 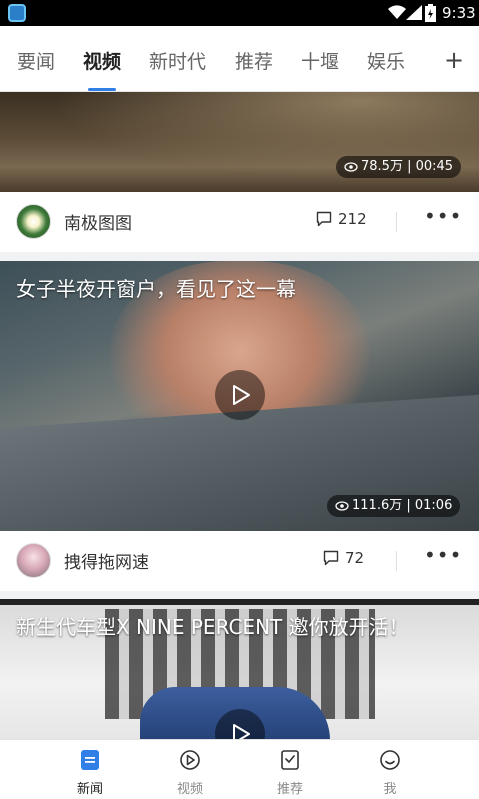 What do you see at coordinates (434, 166) in the screenshot?
I see `video-duration: 00:45` at bounding box center [434, 166].